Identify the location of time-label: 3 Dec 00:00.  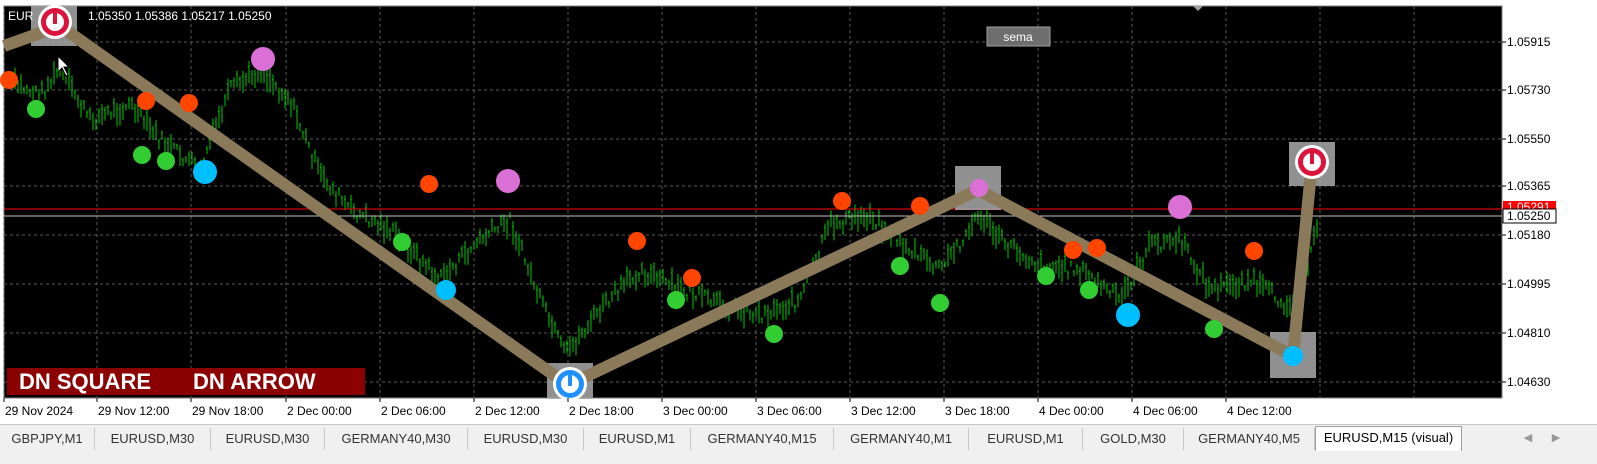
(695, 411).